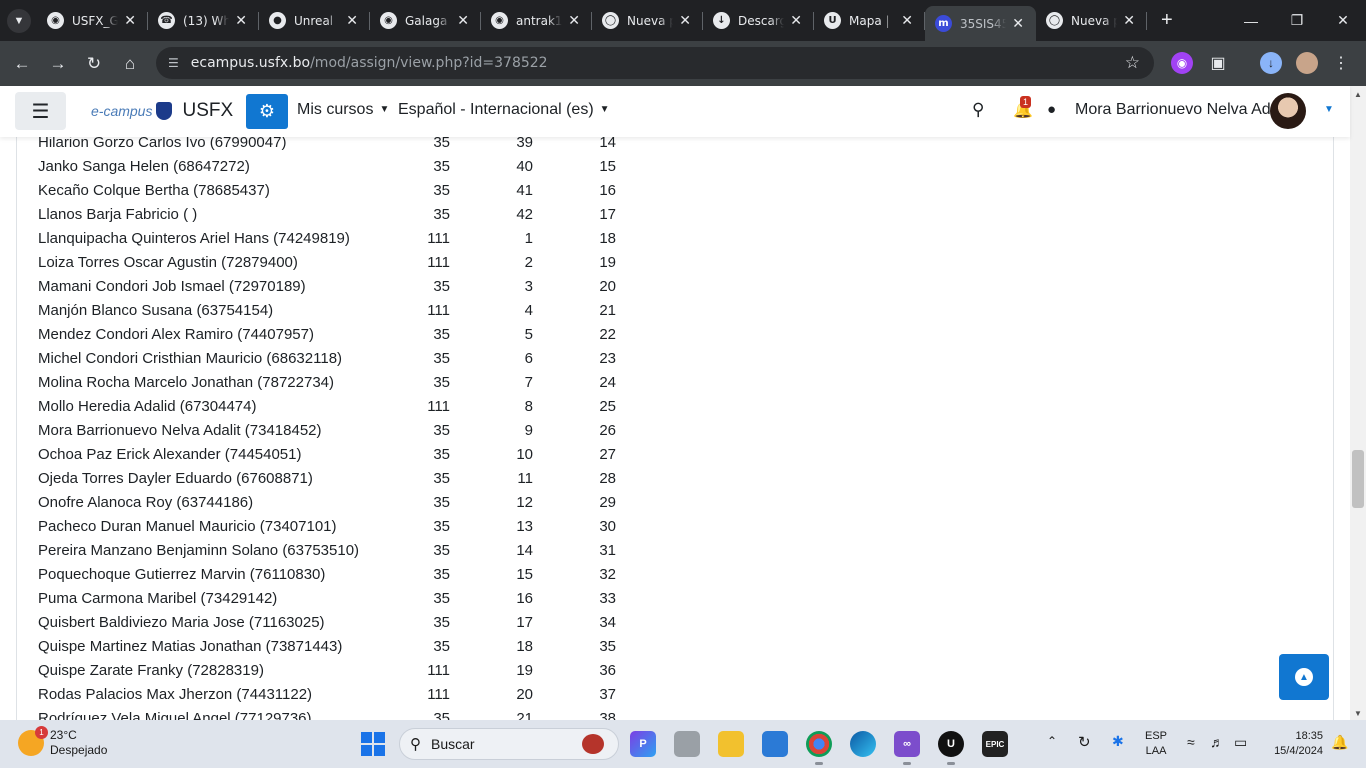  What do you see at coordinates (1293, 744) in the screenshot?
I see `system-clock: 18:35 15/4/2024` at bounding box center [1293, 744].